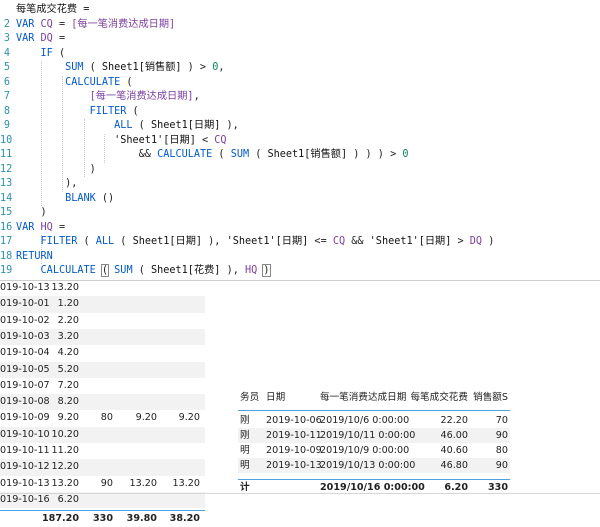 This screenshot has width=600, height=527. Describe the element at coordinates (6, 241) in the screenshot. I see `line-number: 17` at that location.